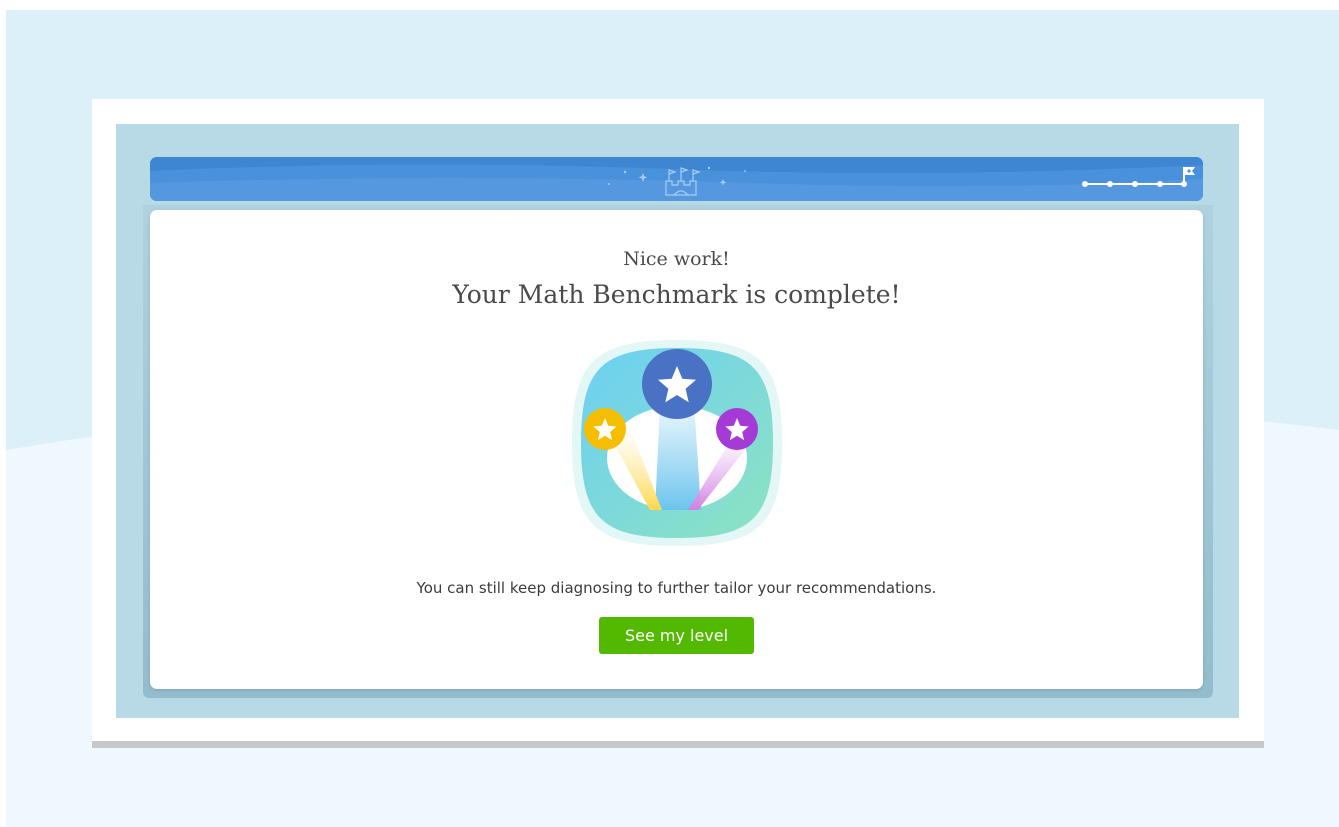  Describe the element at coordinates (676, 259) in the screenshot. I see `completion-subtitle: Nice work!` at that location.